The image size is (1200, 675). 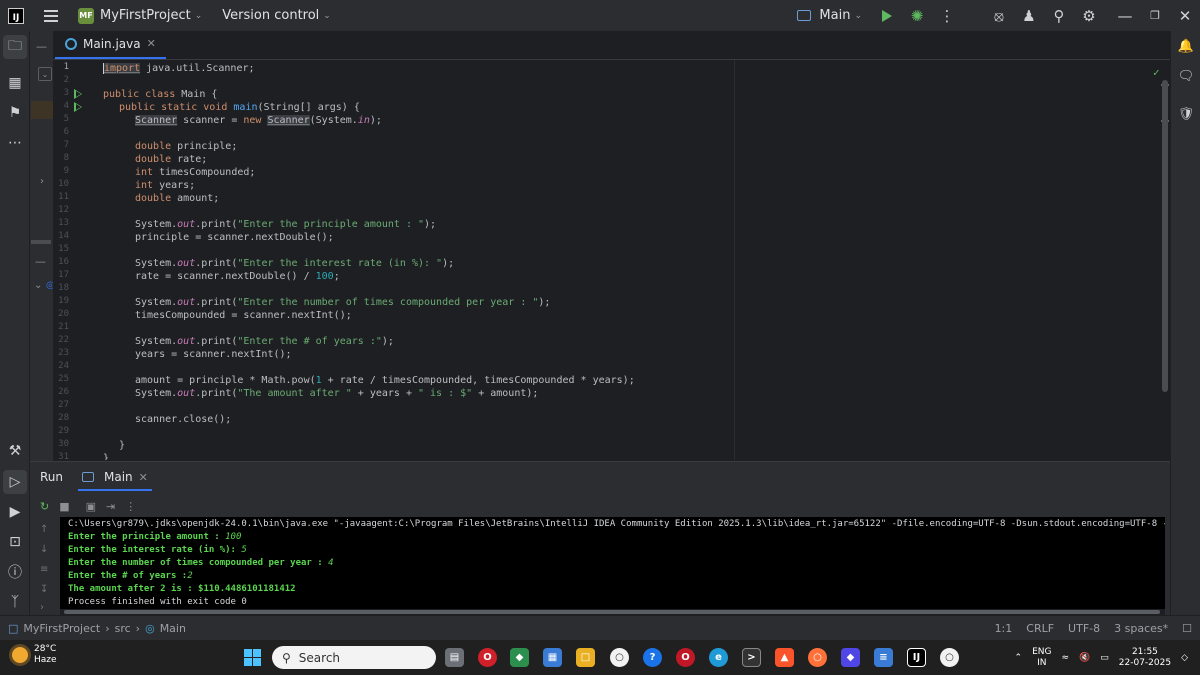 I want to click on ai-chat-button: 🗨, so click(x=1186, y=76).